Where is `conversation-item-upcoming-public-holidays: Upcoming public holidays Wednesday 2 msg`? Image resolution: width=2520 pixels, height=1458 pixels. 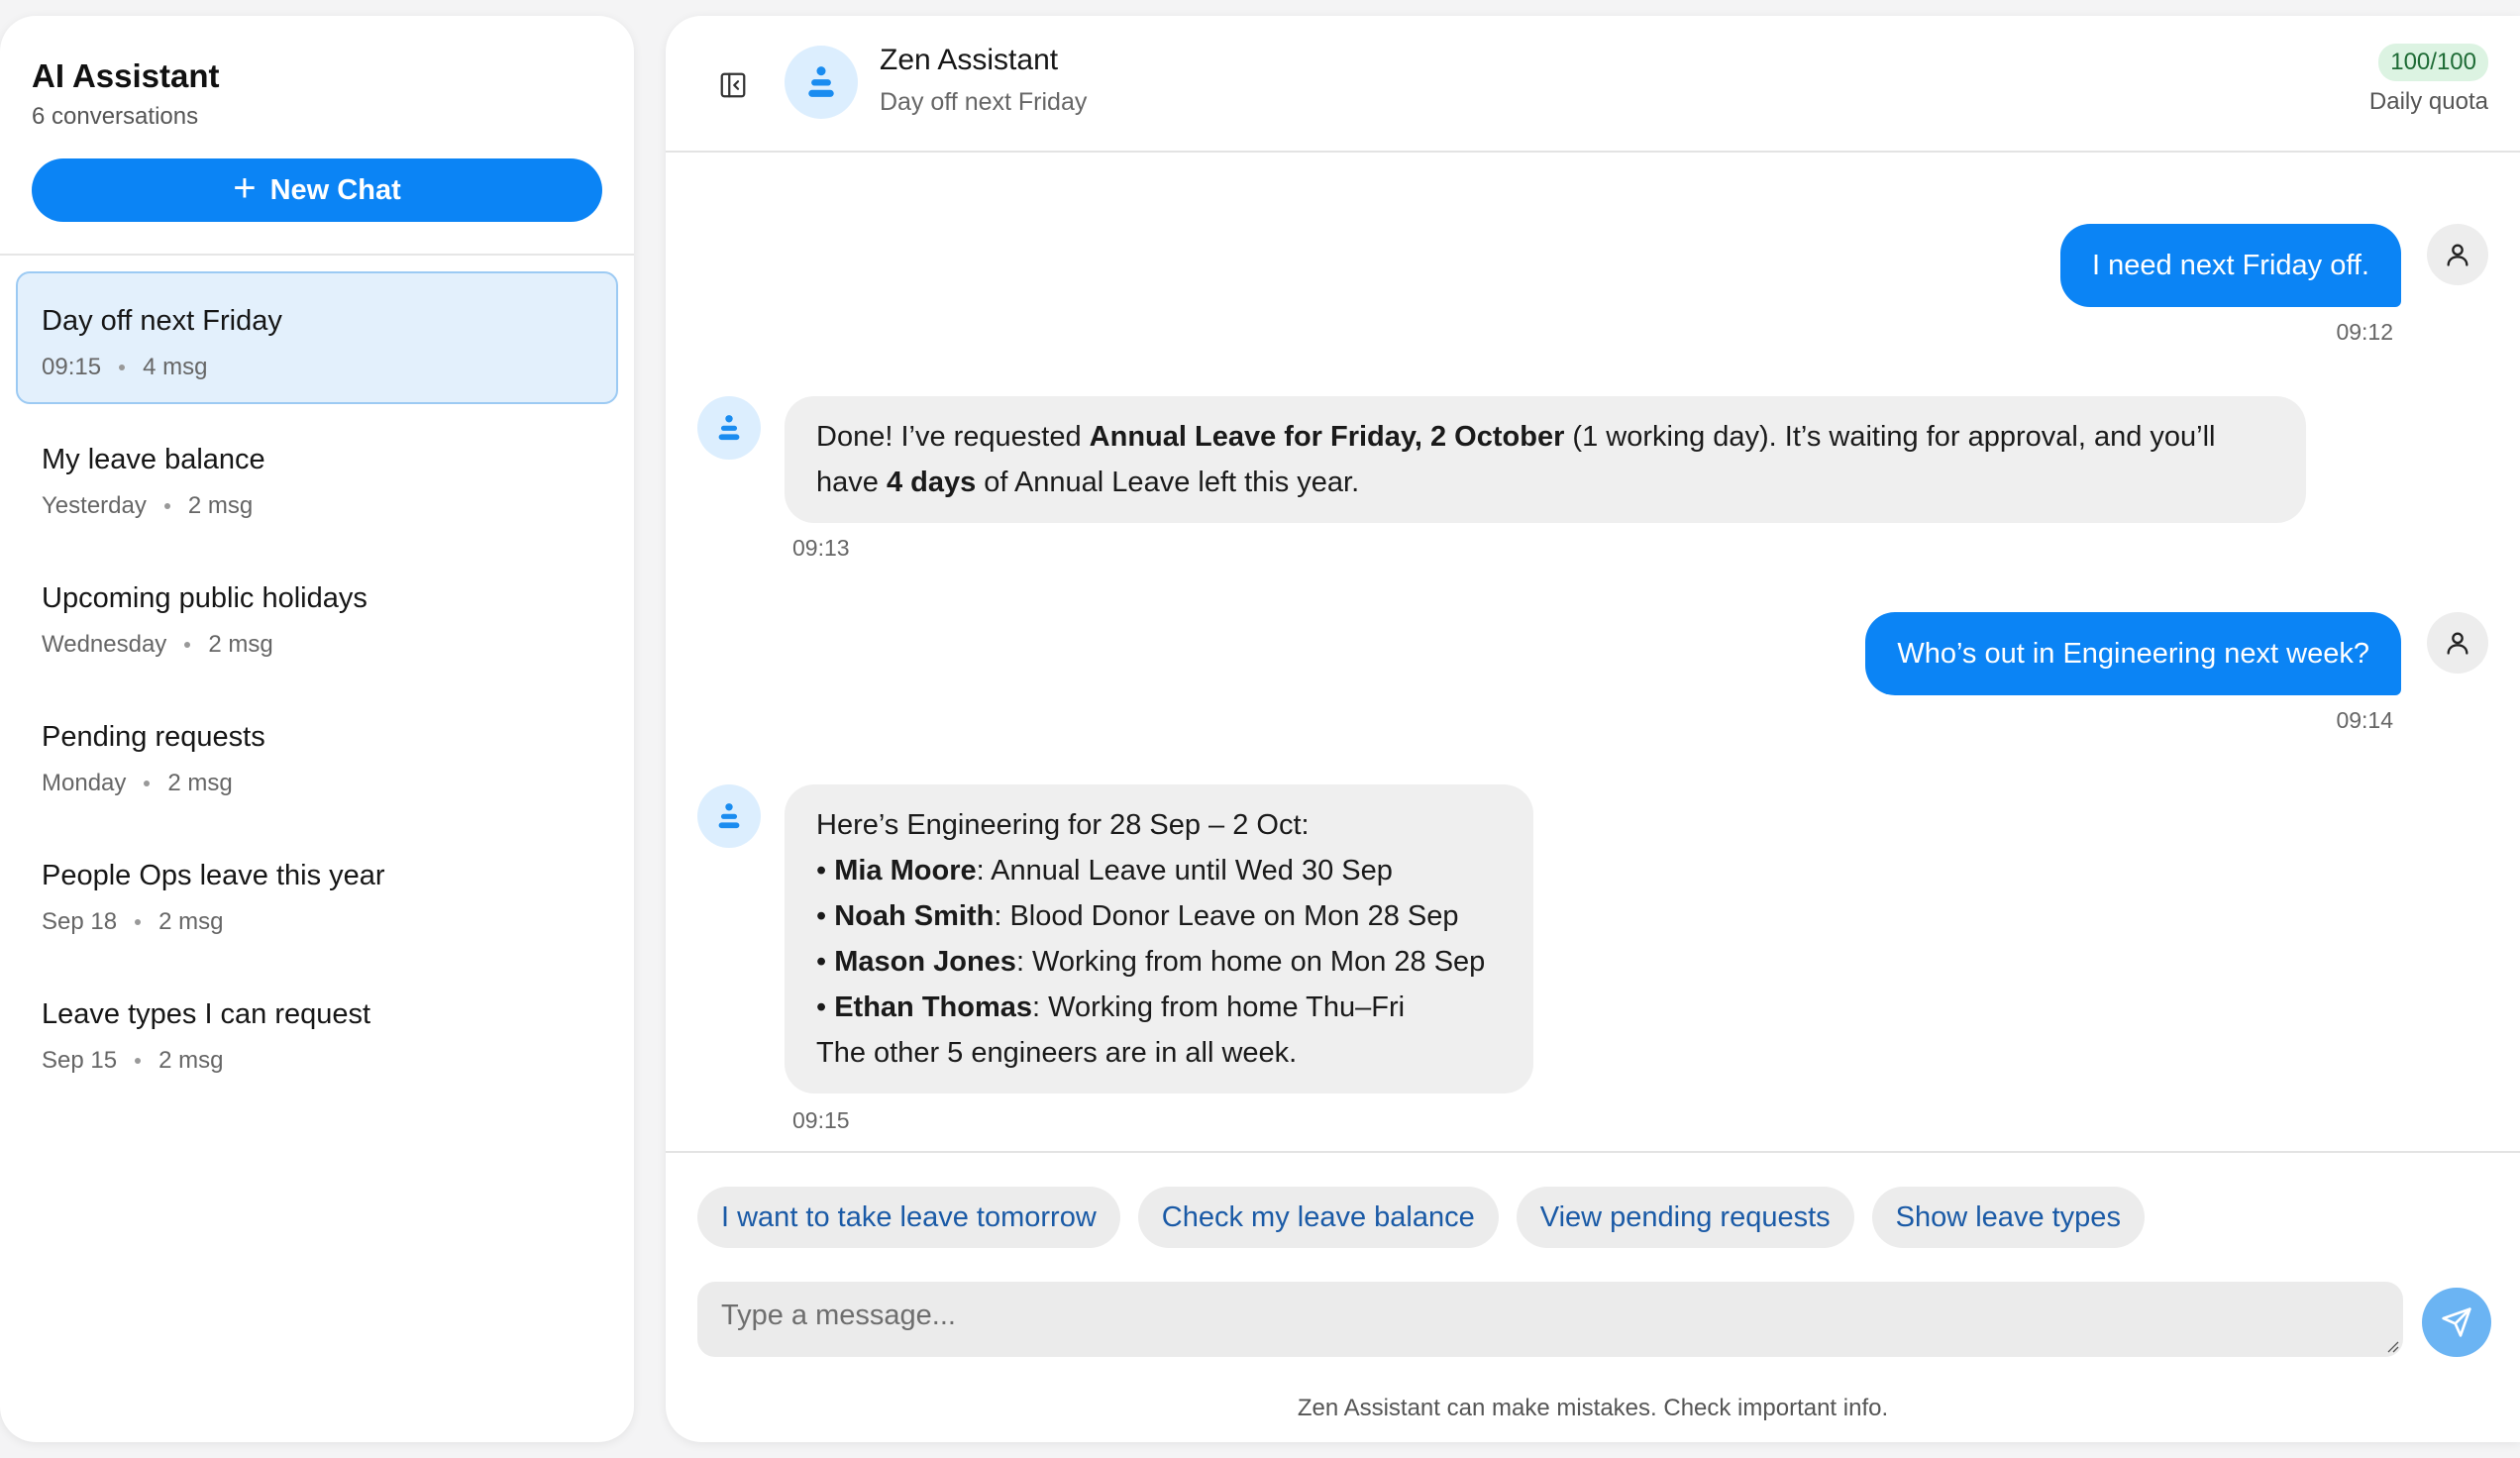
conversation-item-upcoming-public-holidays: Upcoming public holidays Wednesday 2 msg is located at coordinates (317, 615).